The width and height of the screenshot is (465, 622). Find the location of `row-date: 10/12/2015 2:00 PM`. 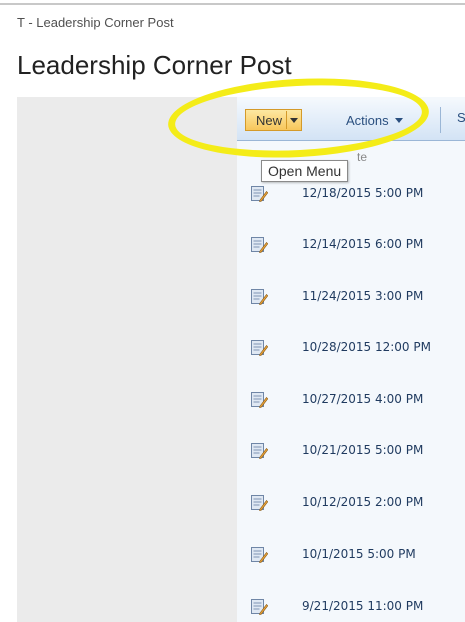

row-date: 10/12/2015 2:00 PM is located at coordinates (362, 502).